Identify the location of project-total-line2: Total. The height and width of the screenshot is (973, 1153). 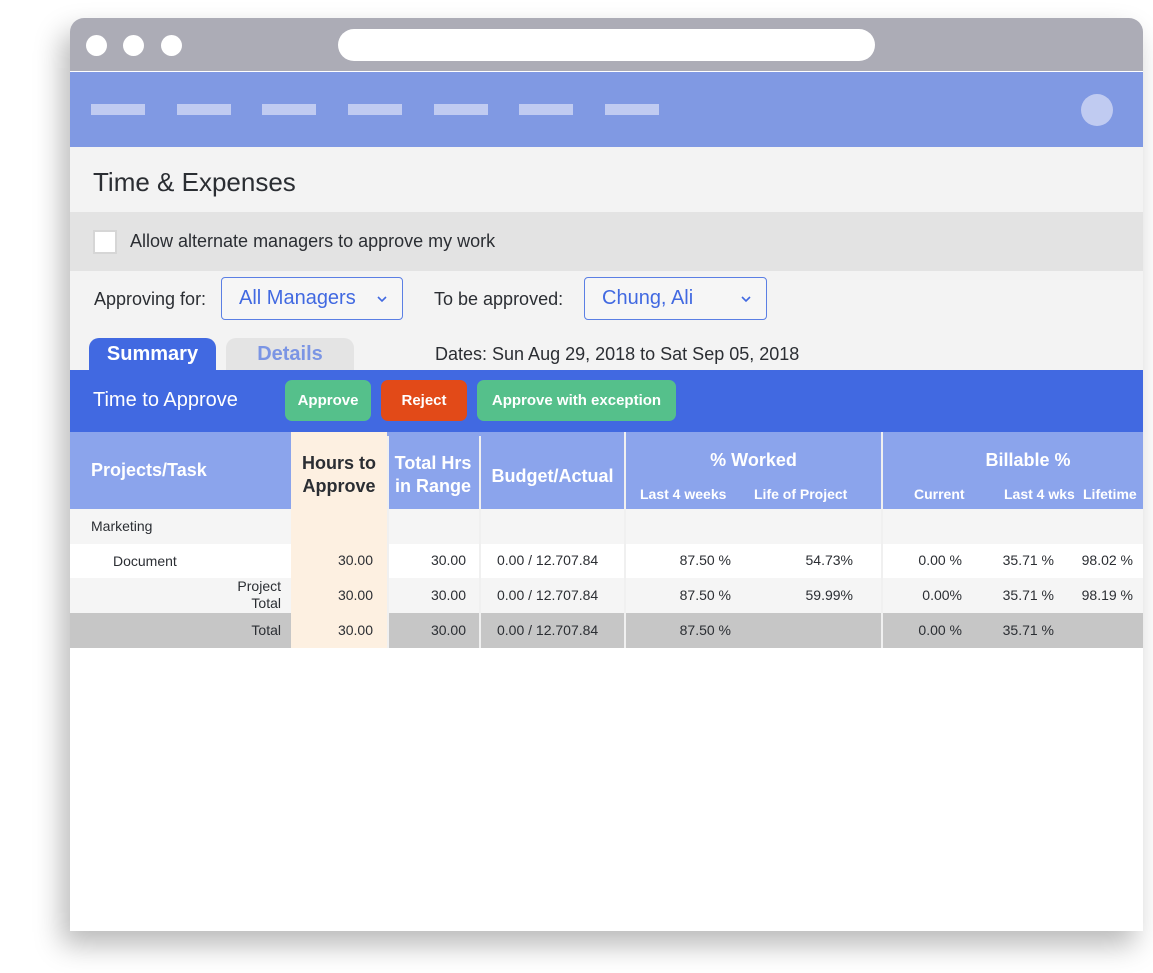
(266, 603).